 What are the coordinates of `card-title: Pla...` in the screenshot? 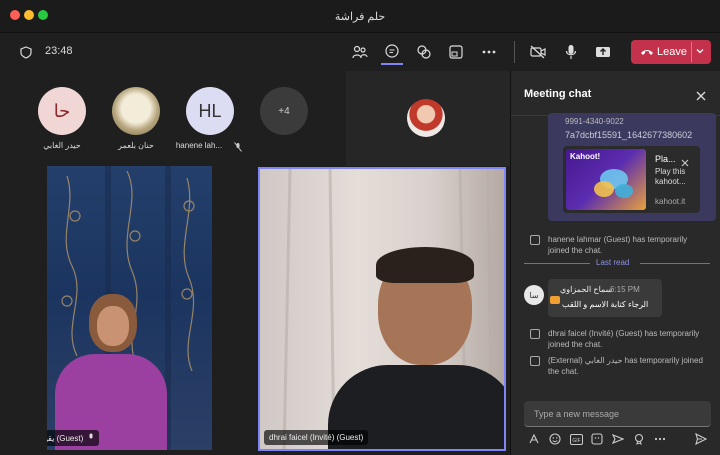 It's located at (665, 159).